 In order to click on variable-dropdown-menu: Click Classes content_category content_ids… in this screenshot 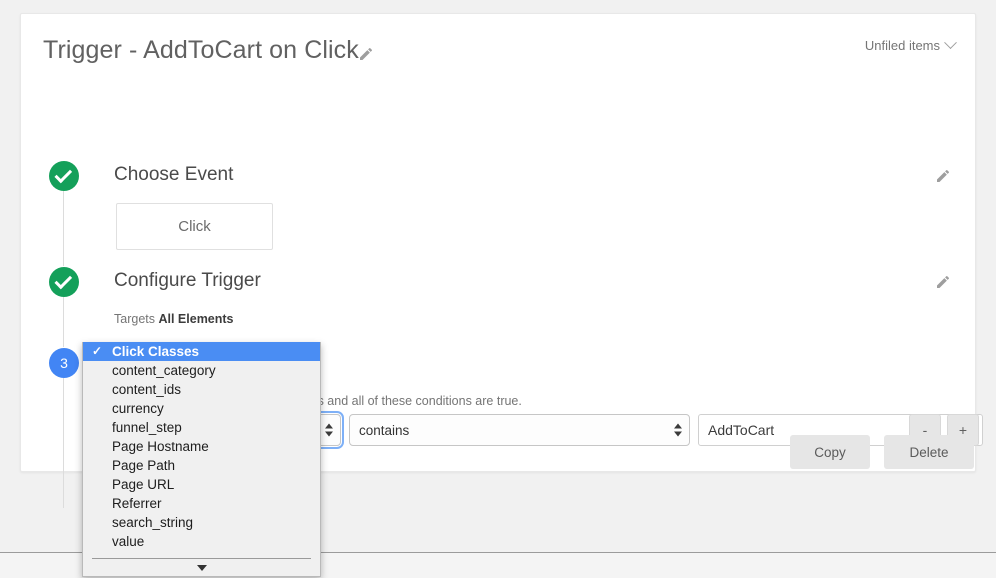, I will do `click(201, 459)`.